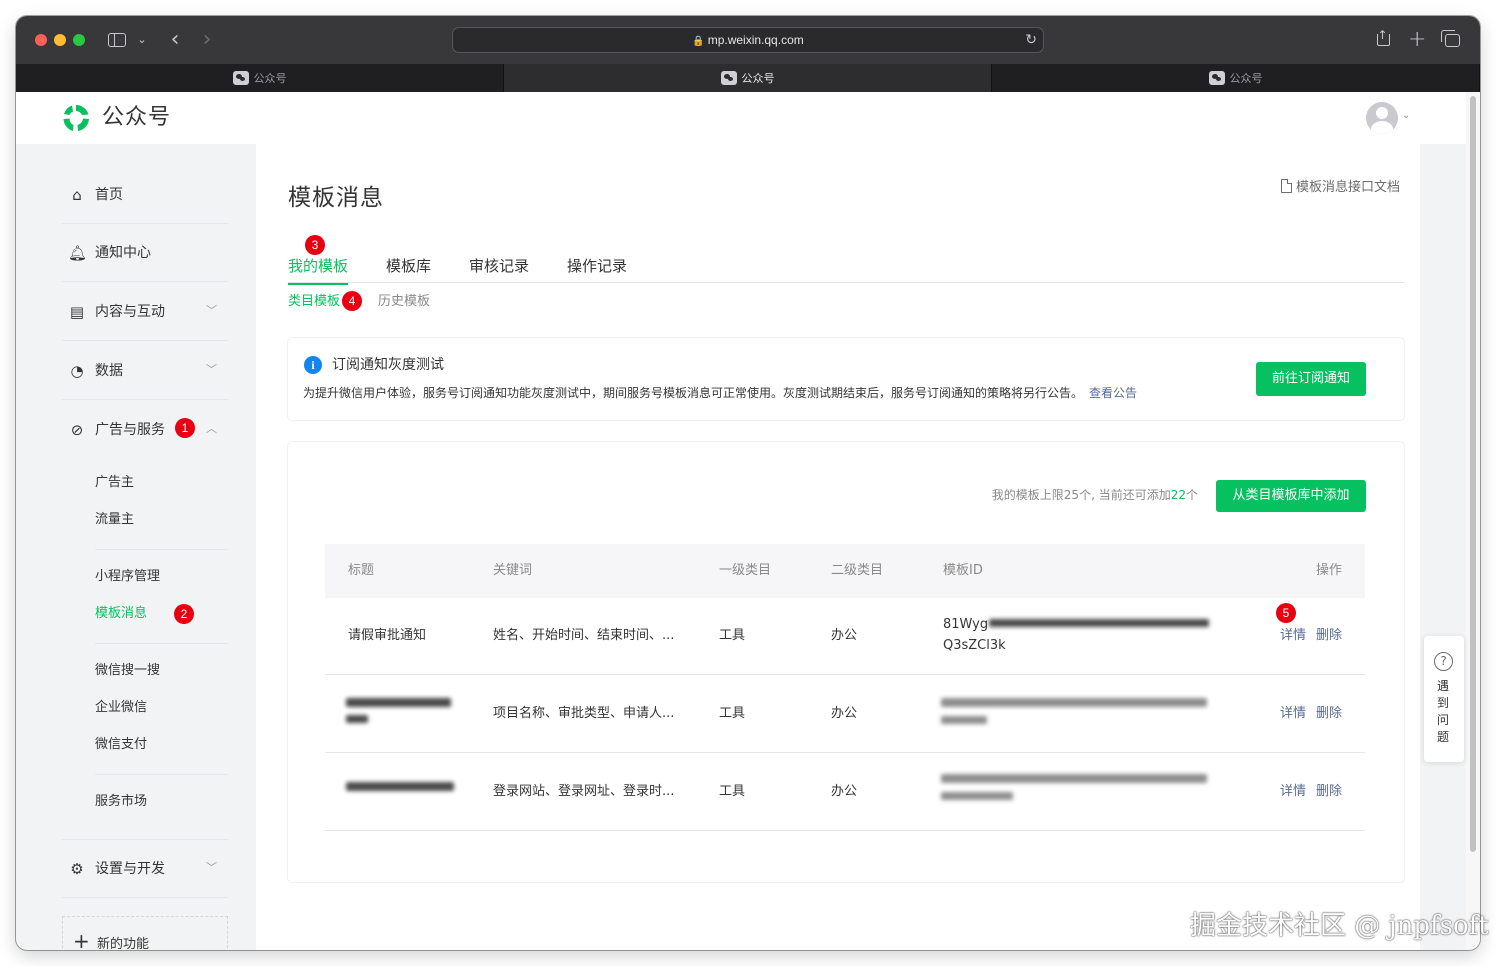  I want to click on tab-my-templates: 我的模板, so click(318, 270).